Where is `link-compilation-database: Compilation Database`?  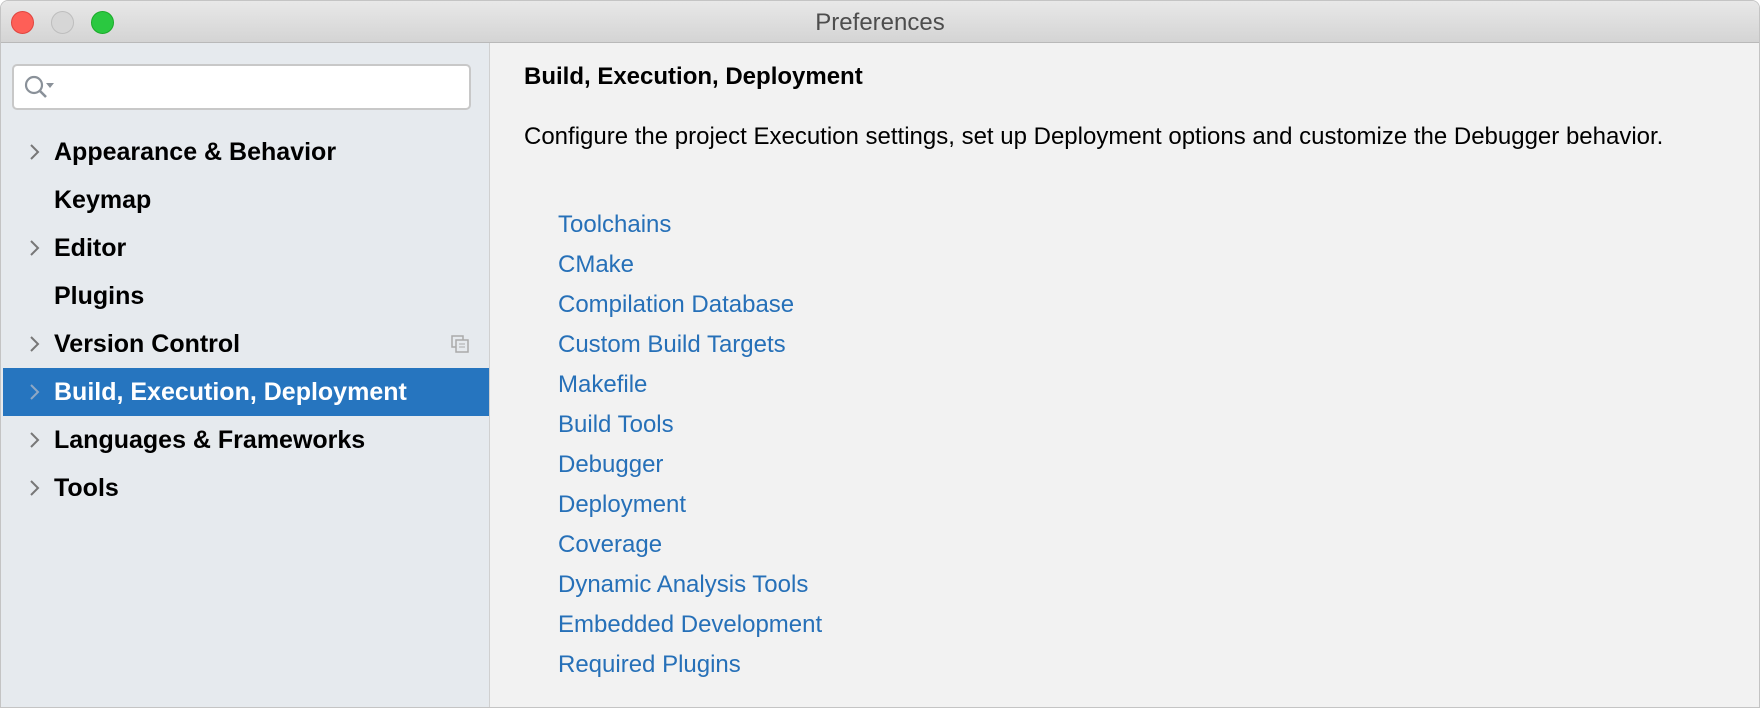
link-compilation-database: Compilation Database is located at coordinates (690, 305).